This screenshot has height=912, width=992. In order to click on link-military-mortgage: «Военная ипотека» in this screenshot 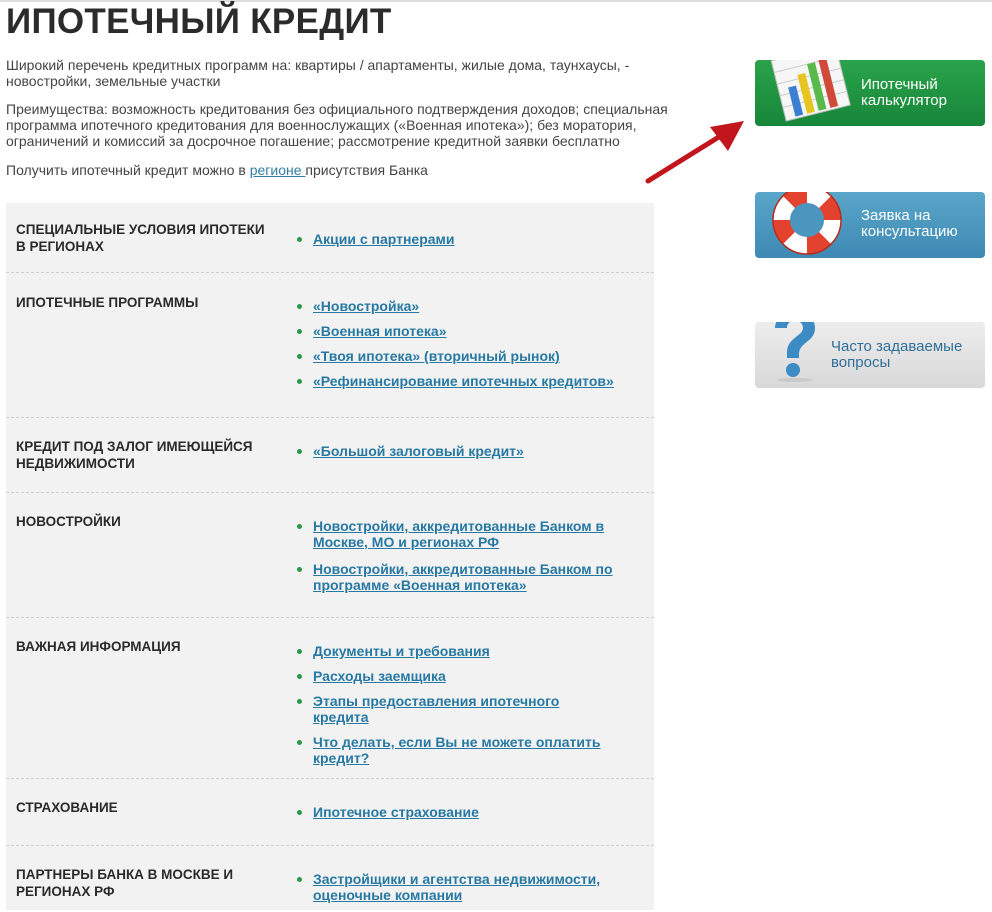, I will do `click(379, 331)`.